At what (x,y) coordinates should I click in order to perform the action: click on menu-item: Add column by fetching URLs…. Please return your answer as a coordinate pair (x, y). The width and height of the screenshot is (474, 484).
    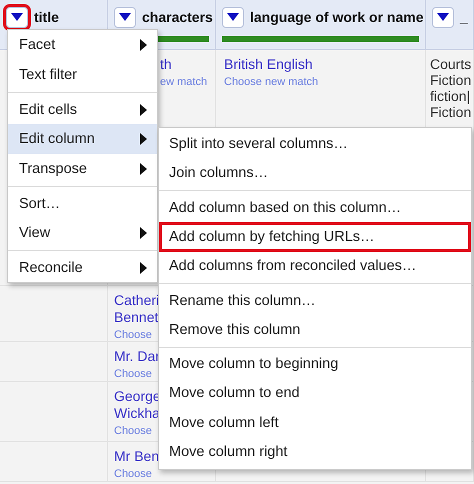
    Looking at the image, I should click on (315, 237).